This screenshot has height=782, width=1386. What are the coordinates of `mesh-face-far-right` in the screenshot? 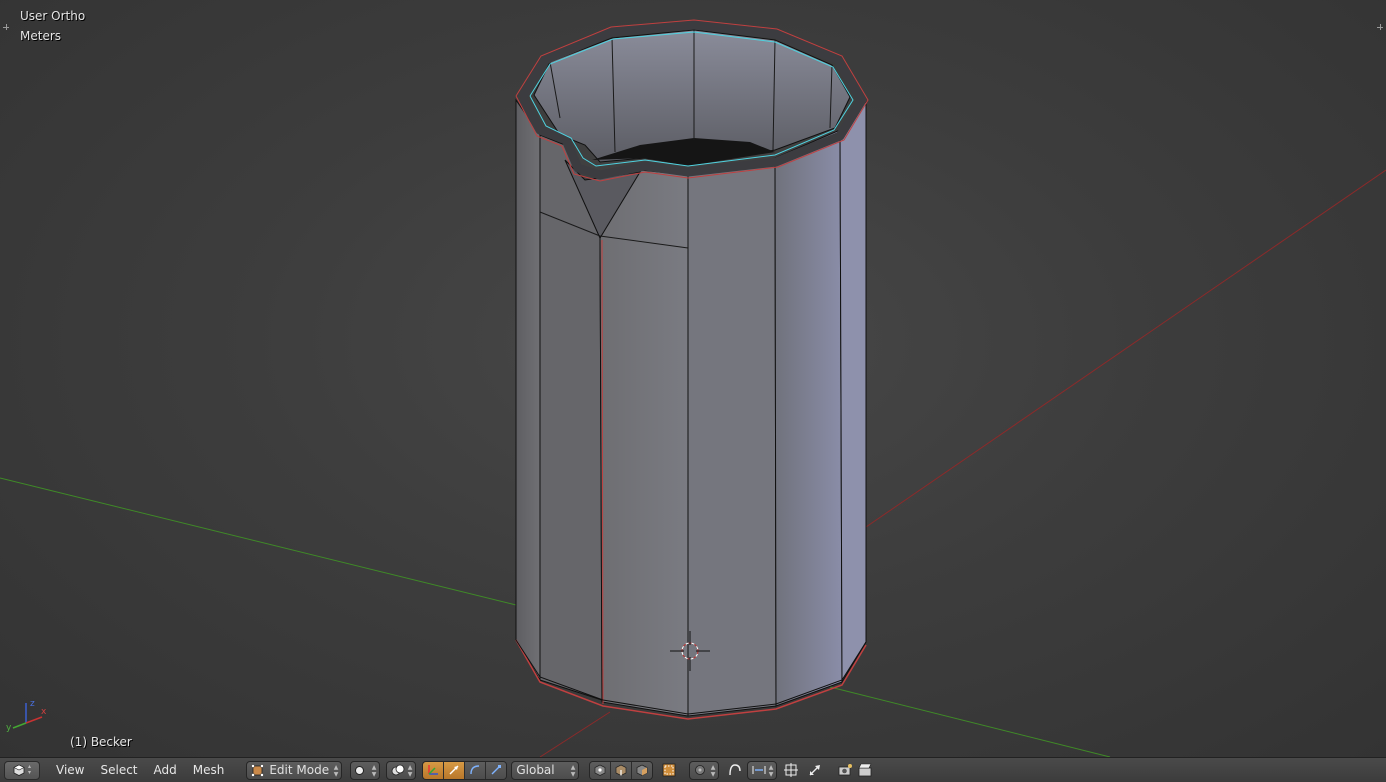 It's located at (853, 391).